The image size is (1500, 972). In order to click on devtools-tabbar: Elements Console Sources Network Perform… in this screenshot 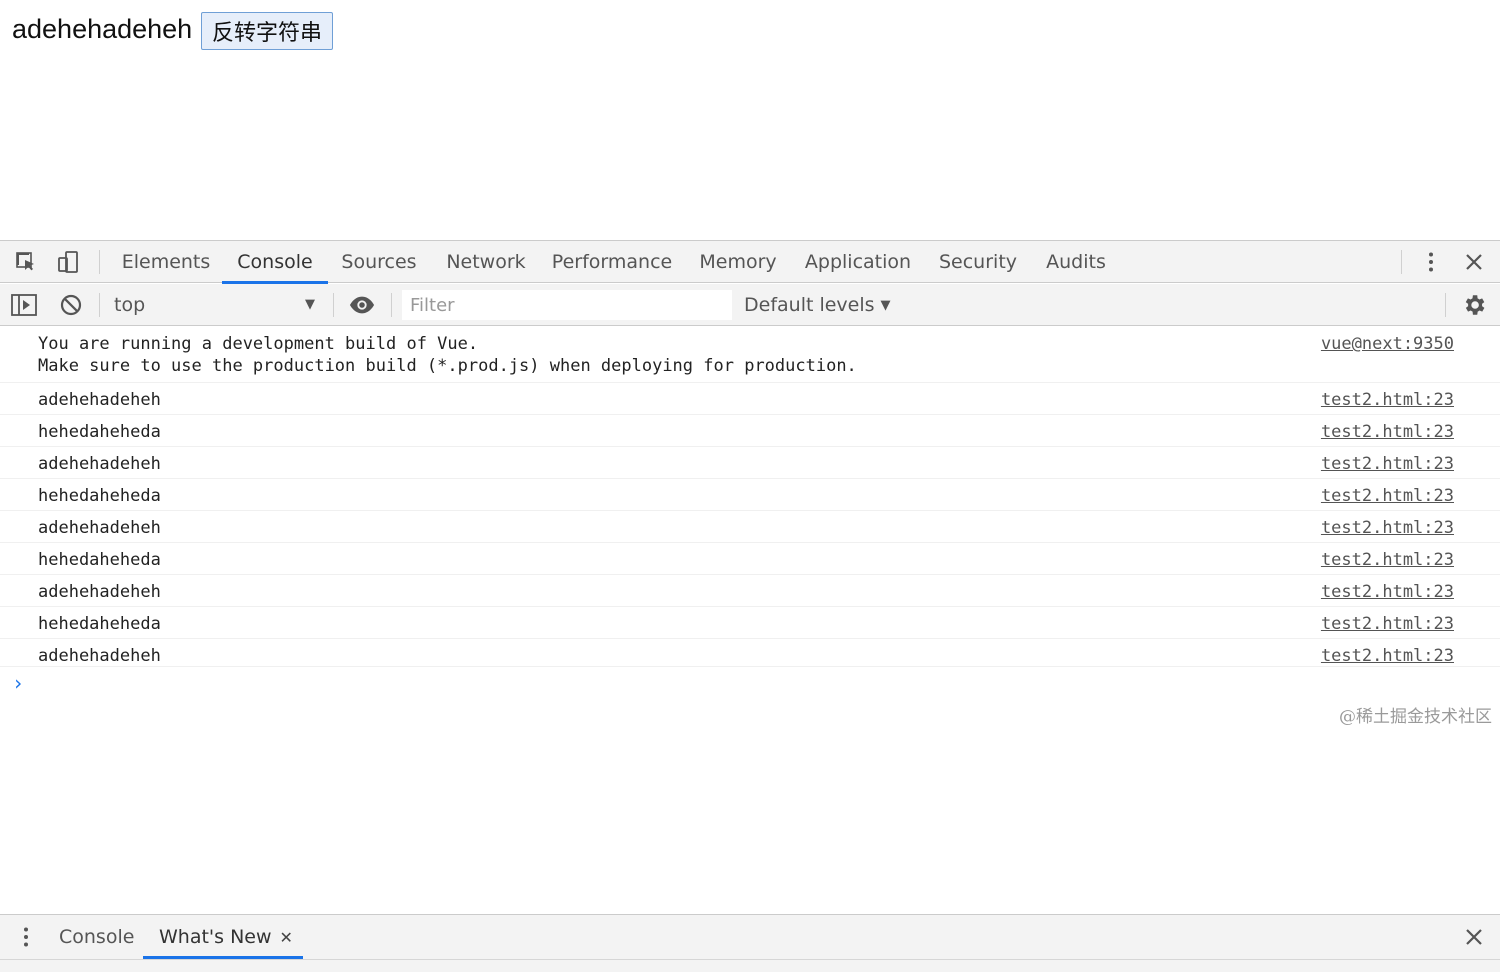, I will do `click(750, 262)`.